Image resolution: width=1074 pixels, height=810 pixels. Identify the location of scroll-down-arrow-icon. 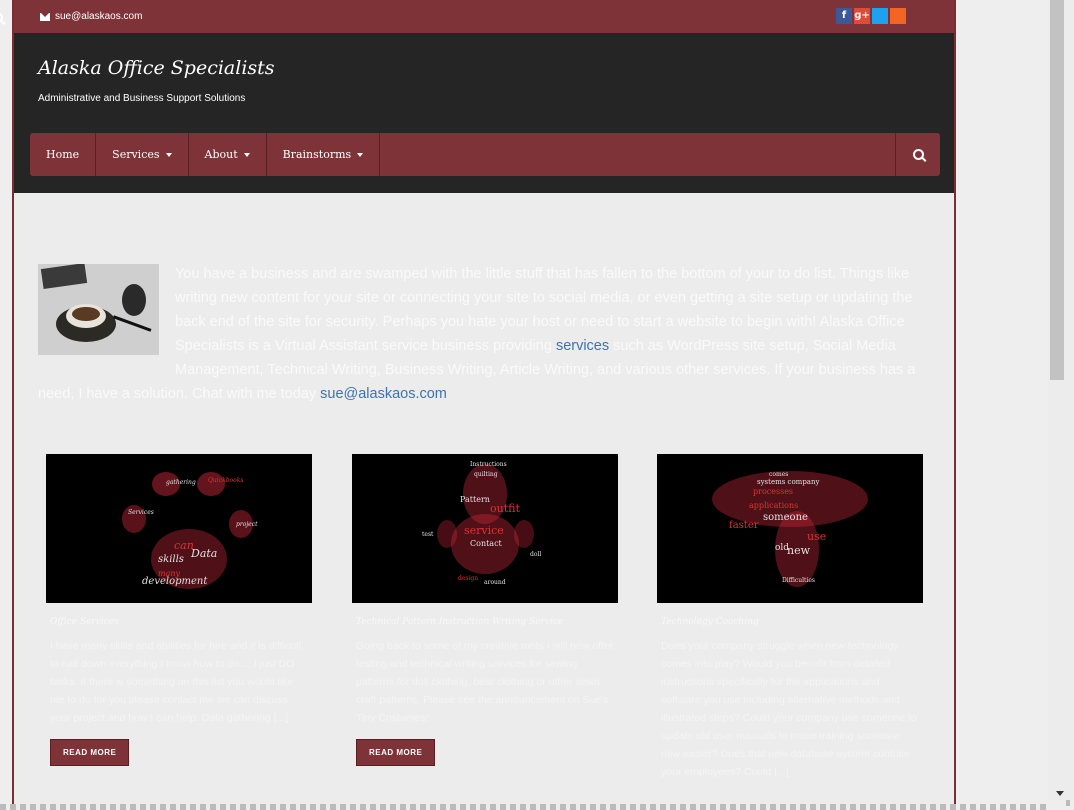
(1060, 793).